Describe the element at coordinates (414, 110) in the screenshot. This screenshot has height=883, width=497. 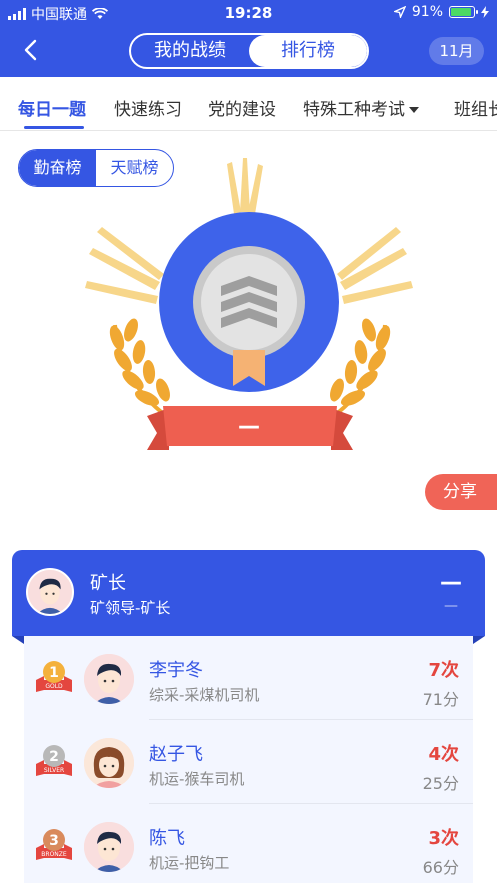
I see `dropdown-caret-icon` at that location.